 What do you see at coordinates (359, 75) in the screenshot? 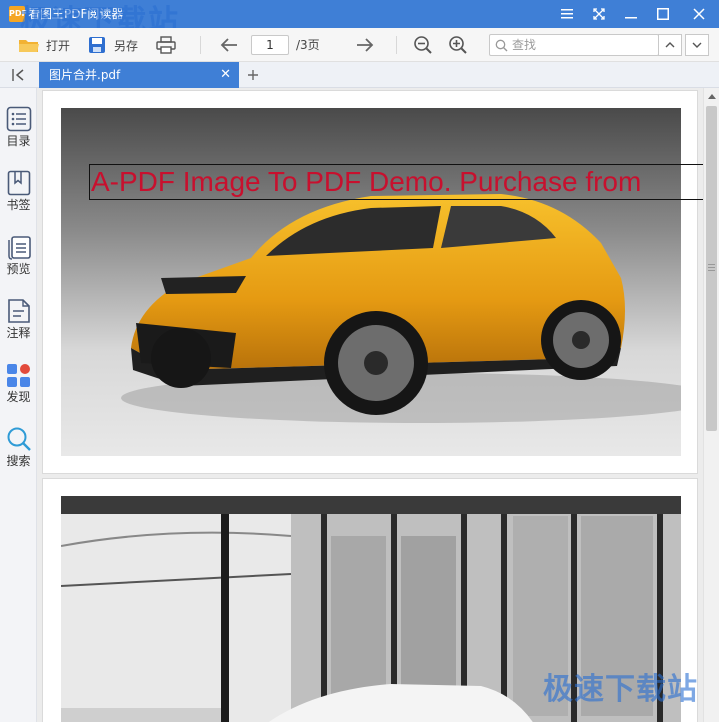
I see `tab-bar: 图片合并.pdf ✕` at bounding box center [359, 75].